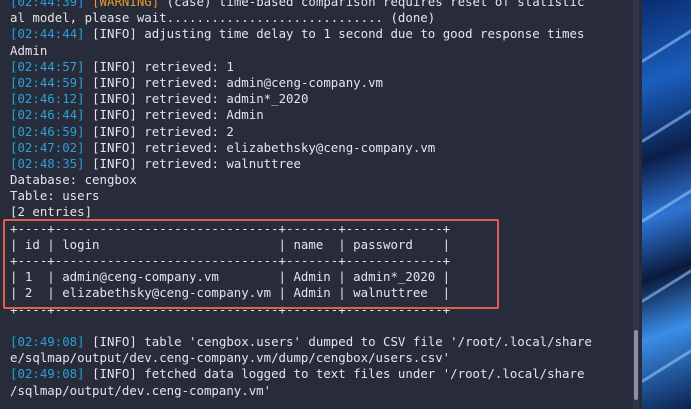 This screenshot has width=691, height=409. What do you see at coordinates (47, 4) in the screenshot?
I see `timestamp: [02:44:39]` at bounding box center [47, 4].